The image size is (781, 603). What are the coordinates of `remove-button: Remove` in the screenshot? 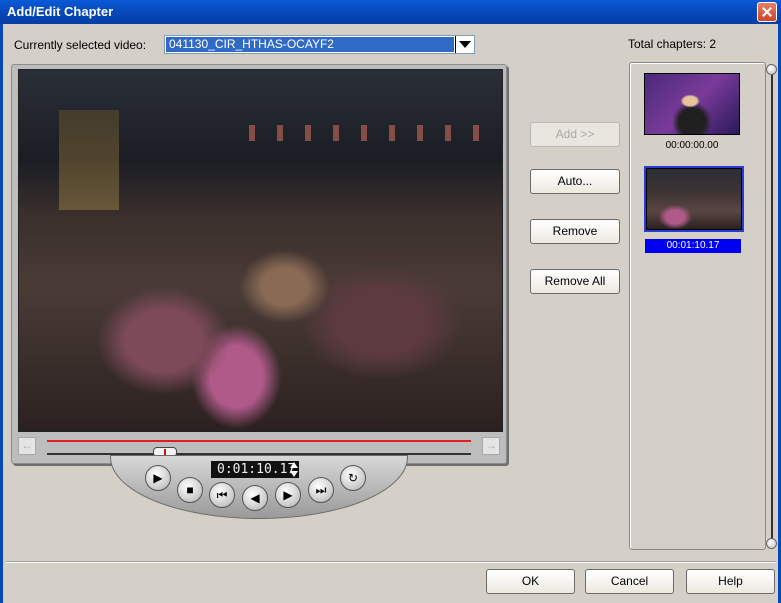 It's located at (575, 231).